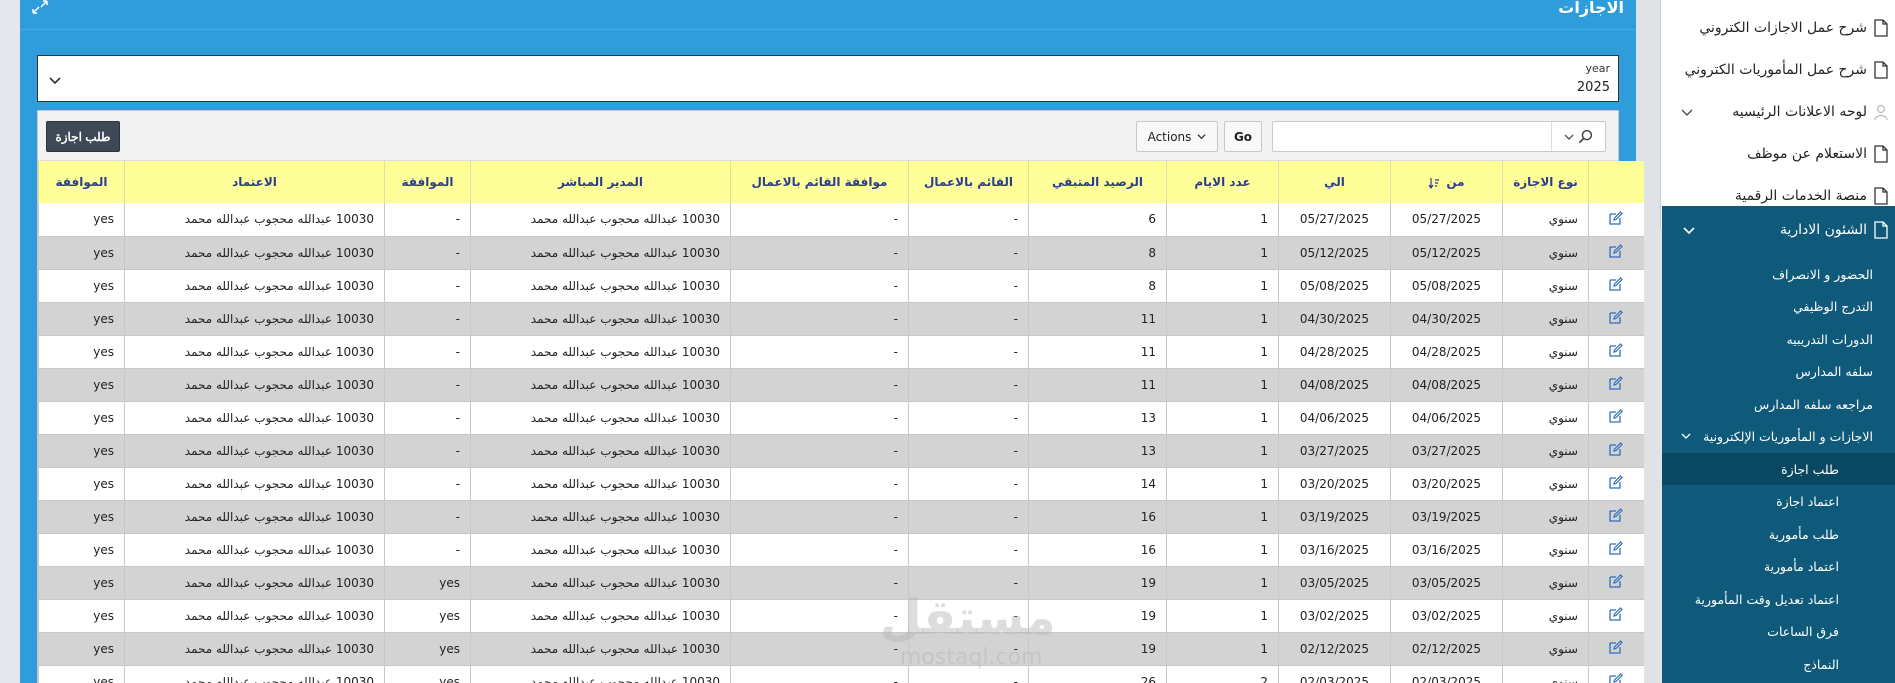 The height and width of the screenshot is (683, 1895). Describe the element at coordinates (1778, 469) in the screenshot. I see `sidebar-subsubitem: طلب اجازة` at that location.